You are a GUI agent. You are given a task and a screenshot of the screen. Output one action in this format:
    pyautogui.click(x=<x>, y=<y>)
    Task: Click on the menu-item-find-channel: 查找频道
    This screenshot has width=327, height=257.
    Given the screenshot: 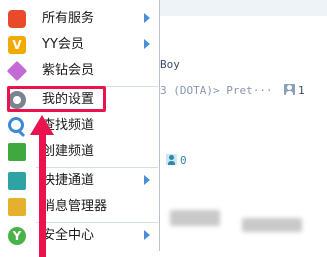 What is the action you would take?
    pyautogui.click(x=79, y=126)
    